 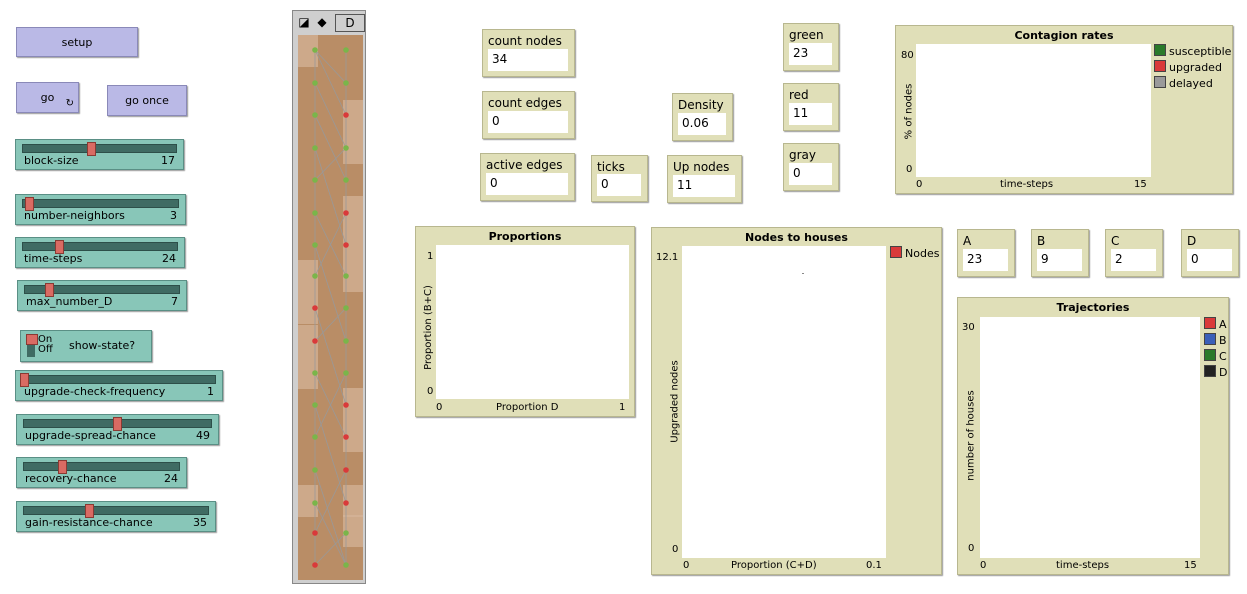 I want to click on setup-button-label: setup, so click(x=77, y=42).